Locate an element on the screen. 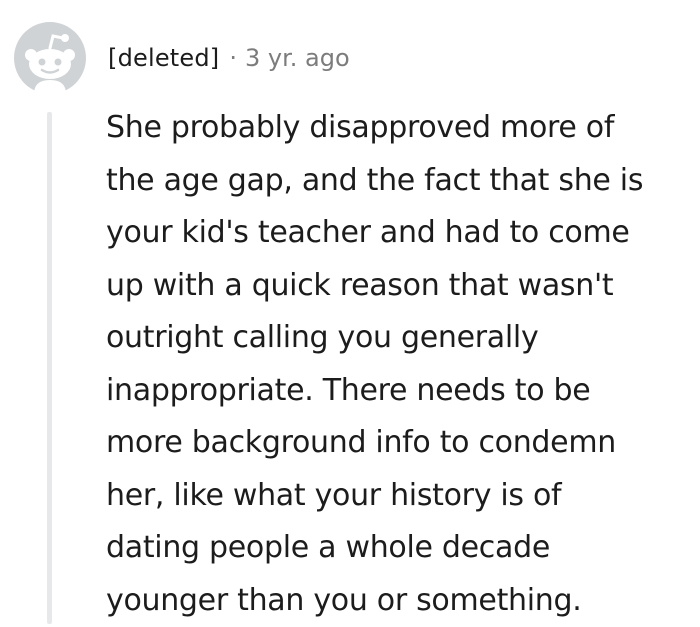 The image size is (700, 627). comment-body-line: dating people a whole decade is located at coordinates (403, 548).